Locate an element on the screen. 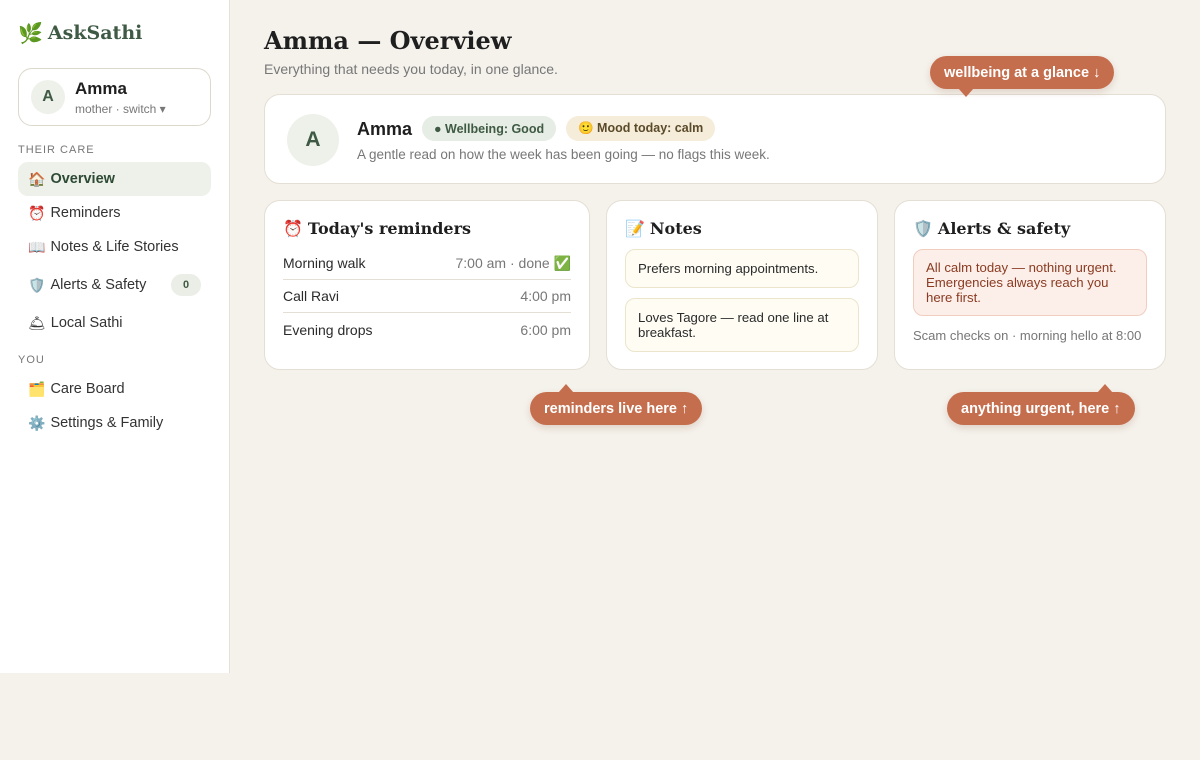  profile-switcher: A Amma mother · switch ▾ is located at coordinates (114, 97).